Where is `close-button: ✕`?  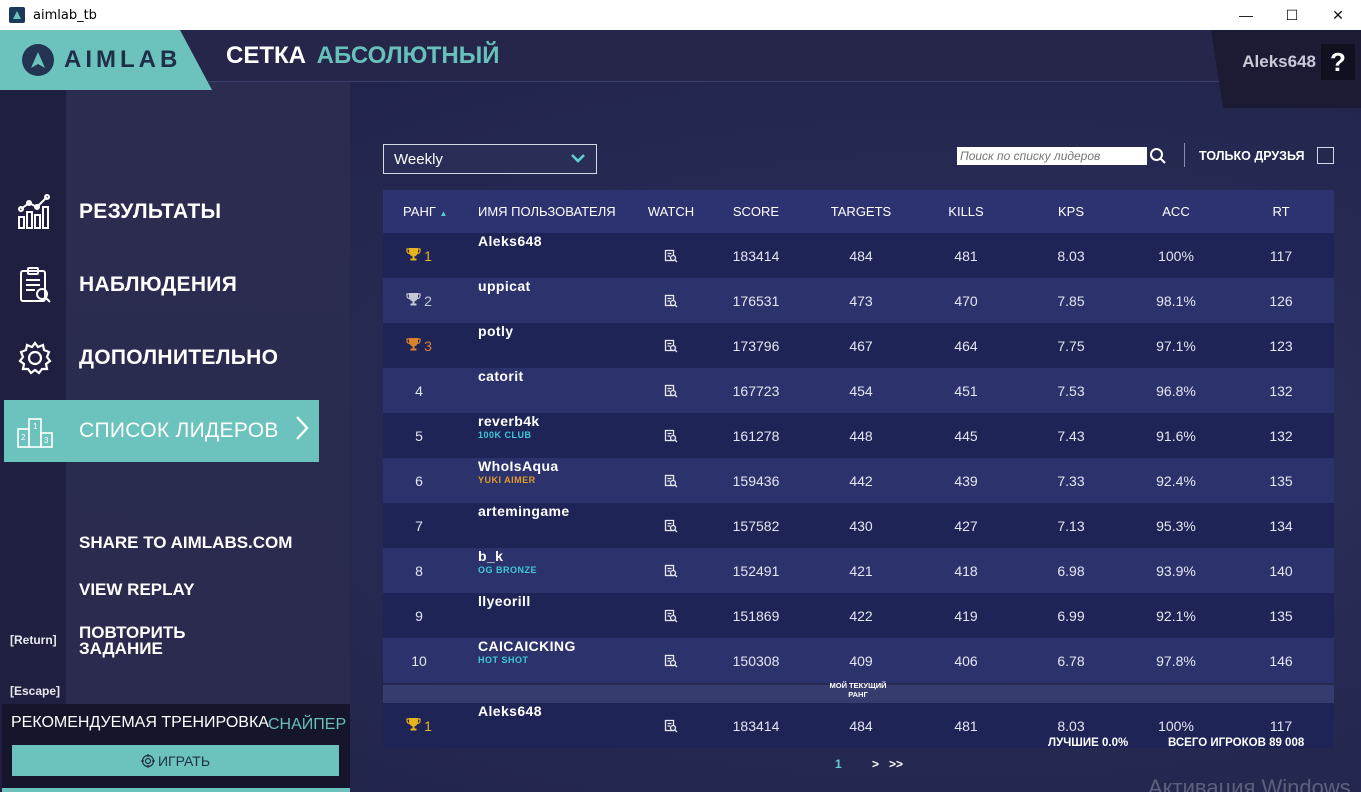 close-button: ✕ is located at coordinates (1338, 15).